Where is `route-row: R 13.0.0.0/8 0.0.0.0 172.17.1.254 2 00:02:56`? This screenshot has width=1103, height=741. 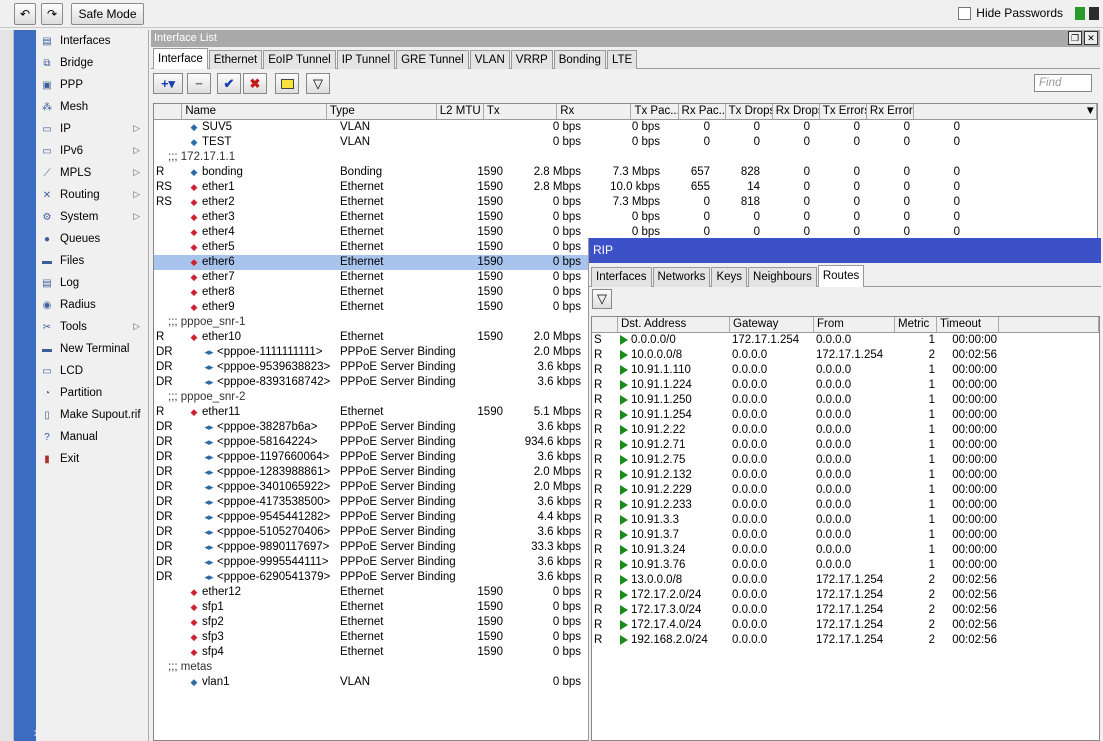 route-row: R 13.0.0.0/8 0.0.0.0 172.17.1.254 2 00:02:56 is located at coordinates (845, 580).